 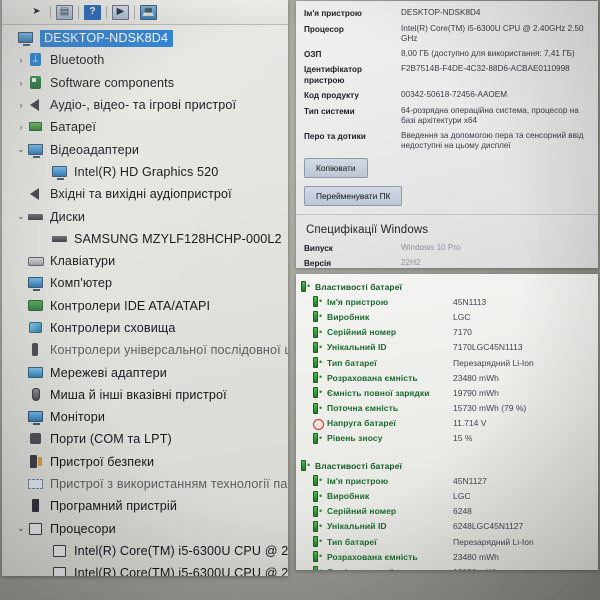 I want to click on device-tree-item: Миша й інші вказівні пристрої, so click(x=145, y=395).